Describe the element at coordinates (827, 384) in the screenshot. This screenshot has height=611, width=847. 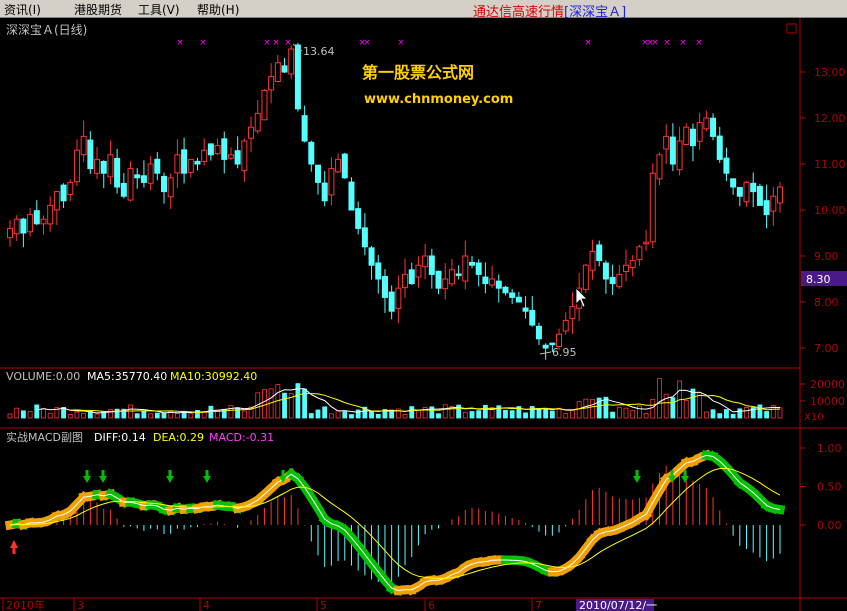
I see `volume-tick-label: 20000` at that location.